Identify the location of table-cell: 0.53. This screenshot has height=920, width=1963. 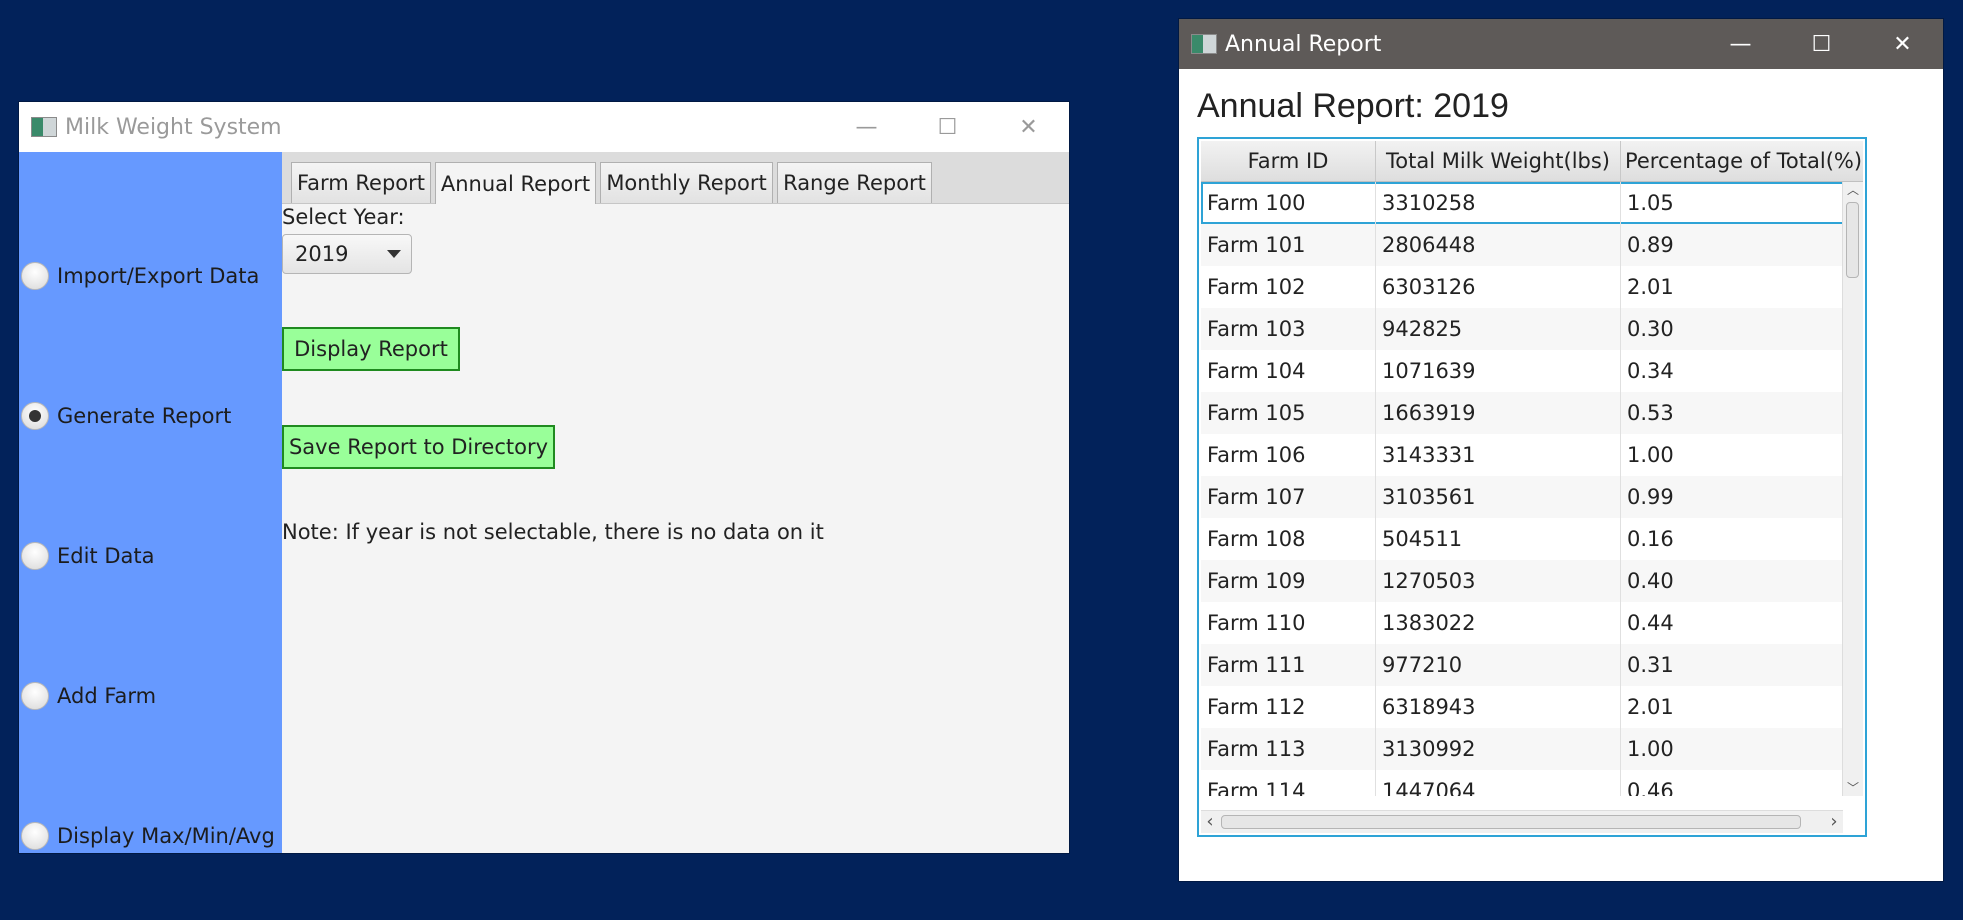
(1733, 413).